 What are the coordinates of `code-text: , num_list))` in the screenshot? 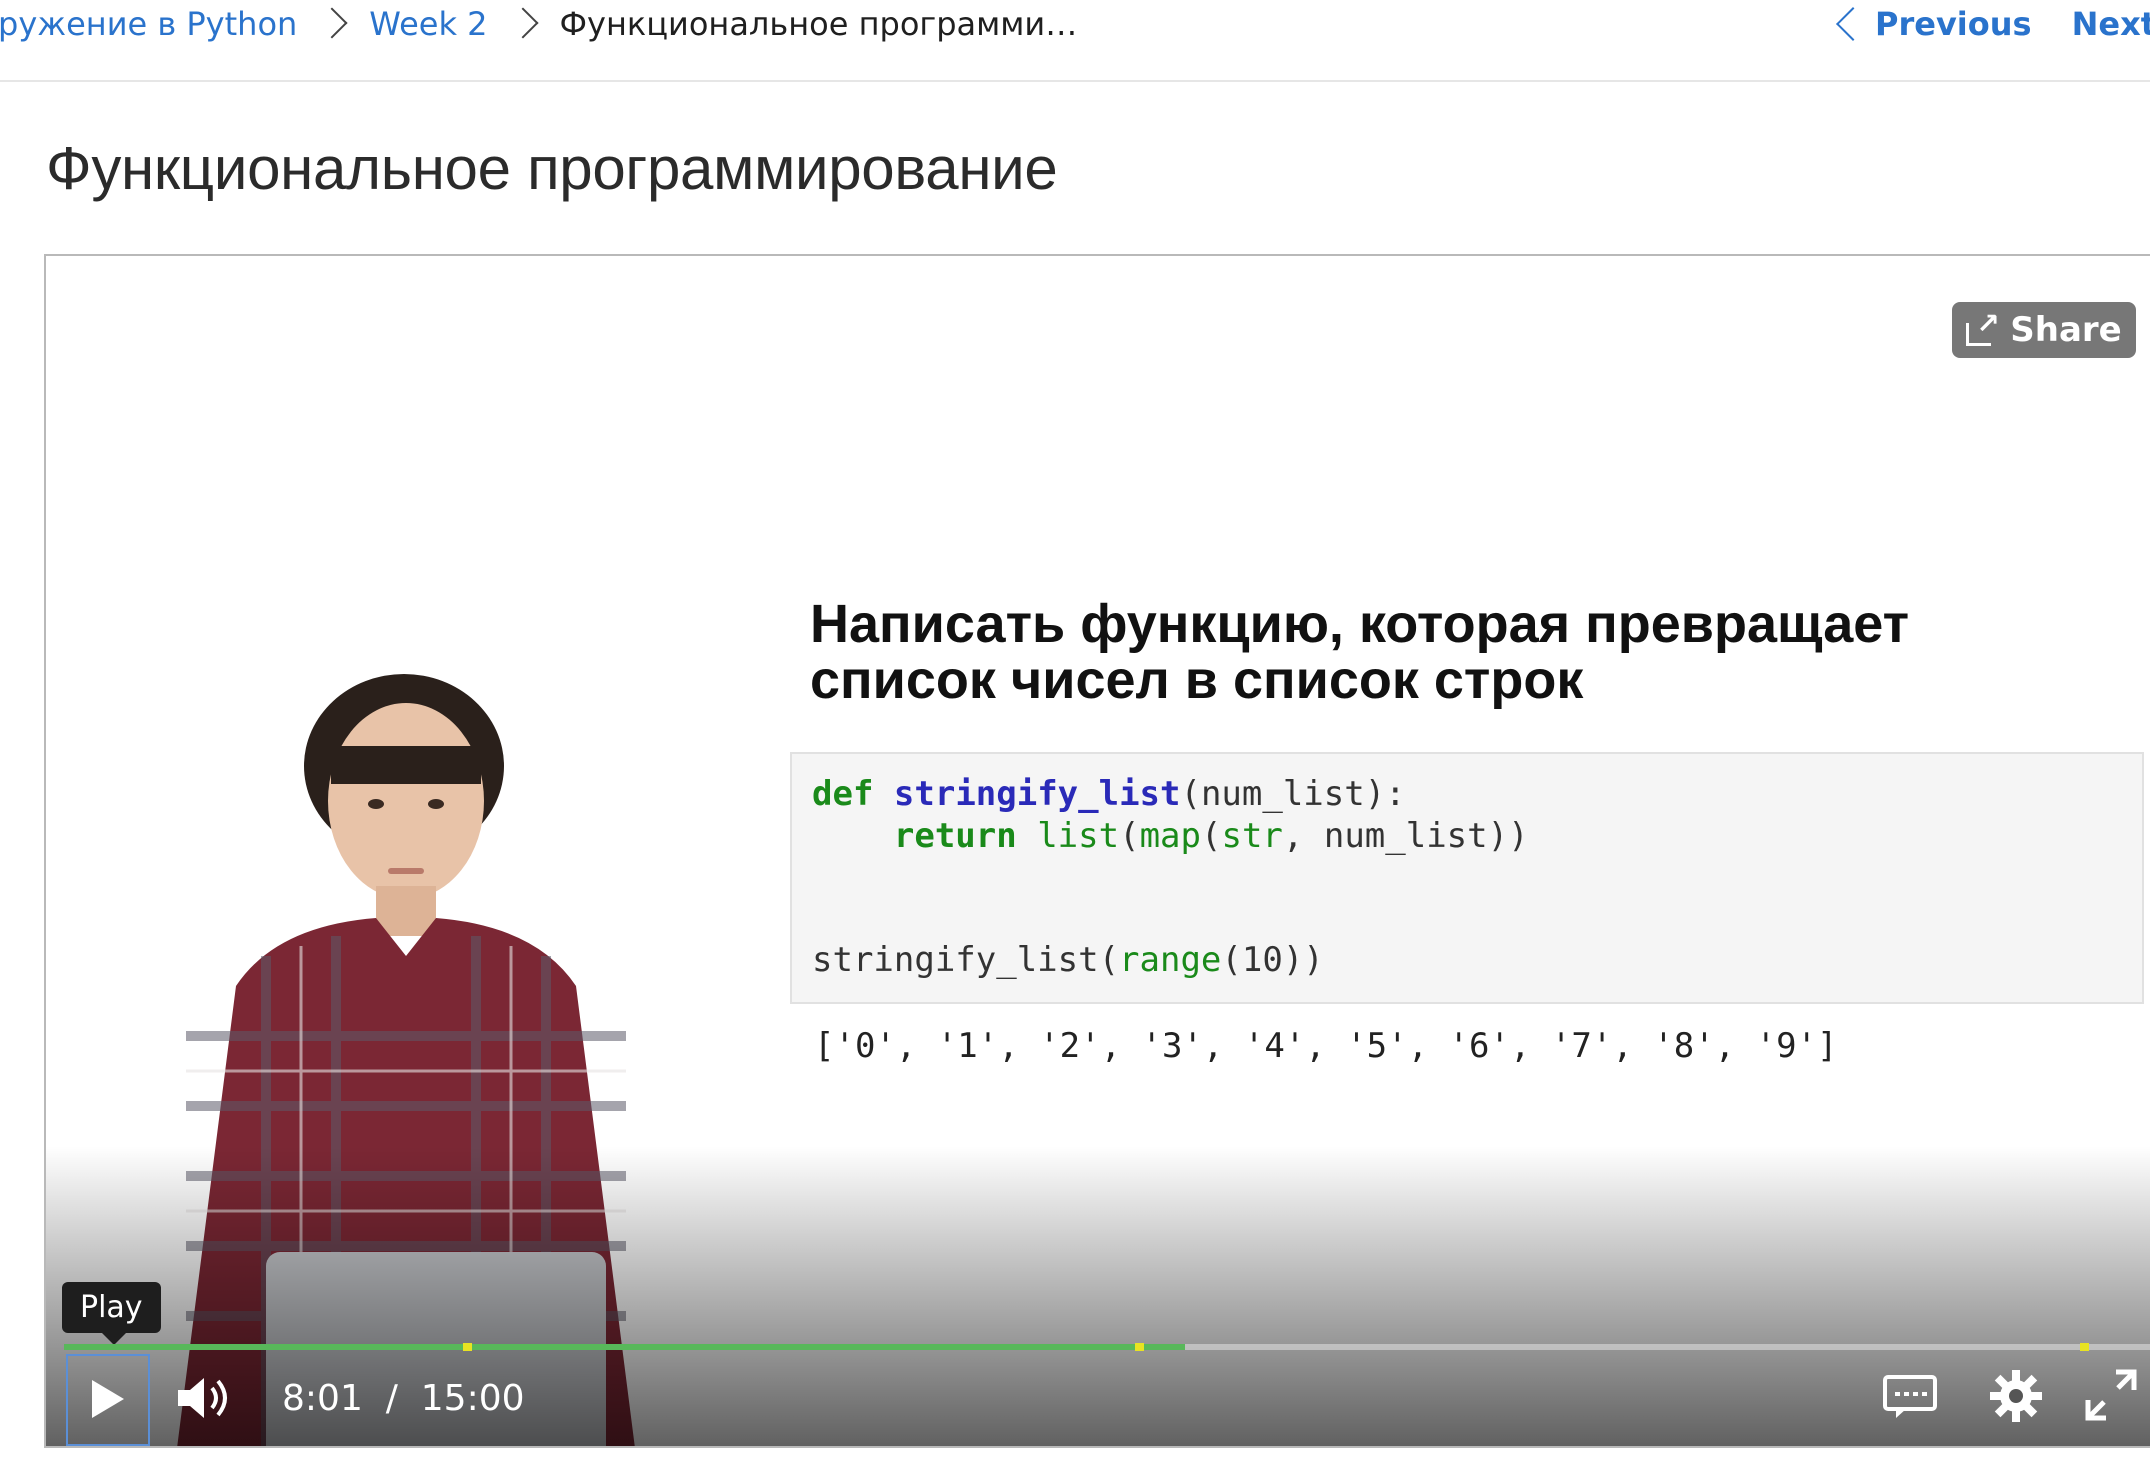 It's located at (1405, 836).